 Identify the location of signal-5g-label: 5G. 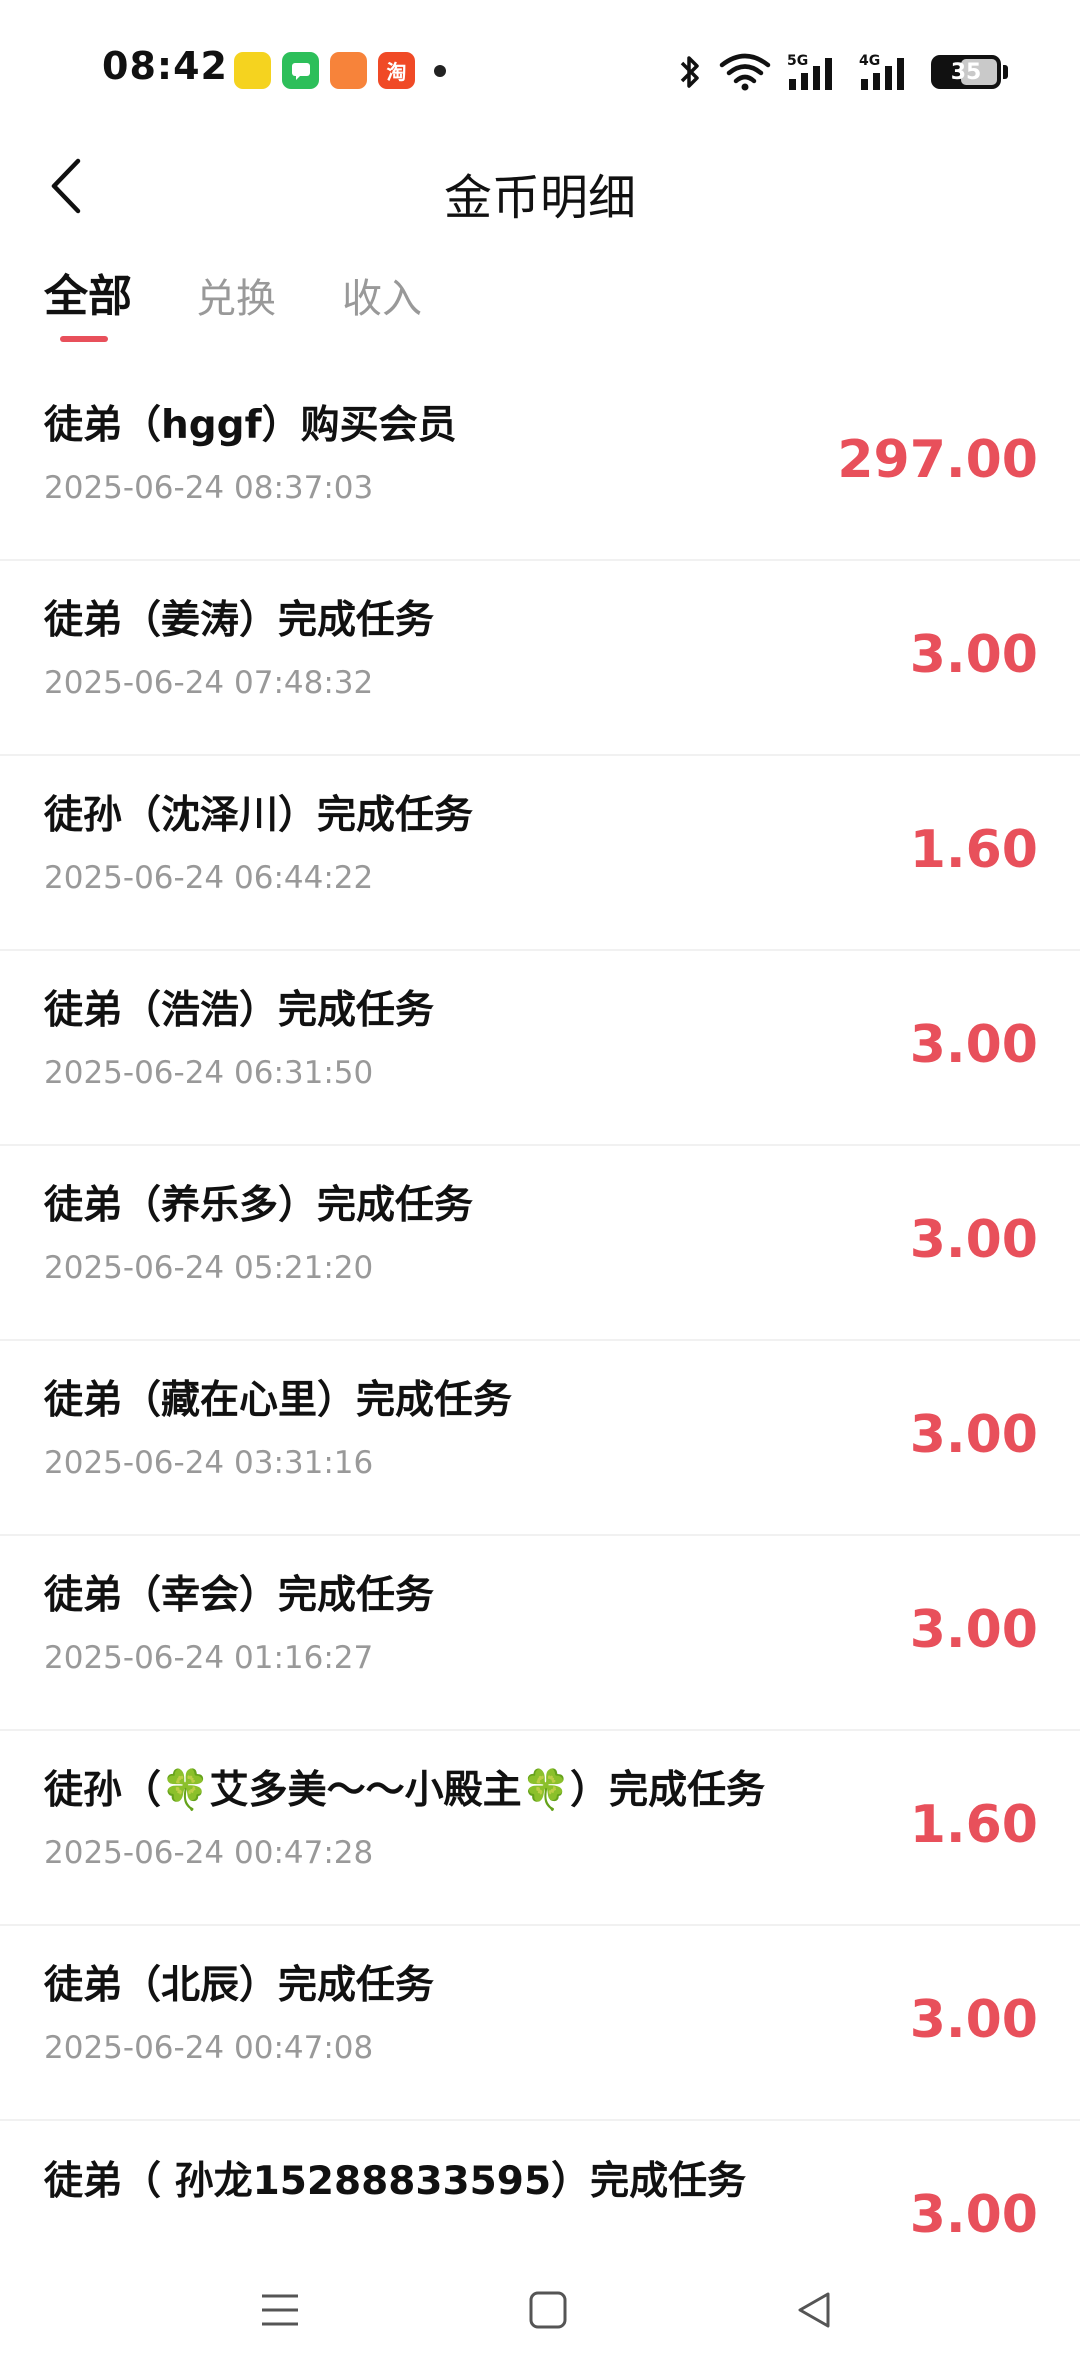
(797, 61).